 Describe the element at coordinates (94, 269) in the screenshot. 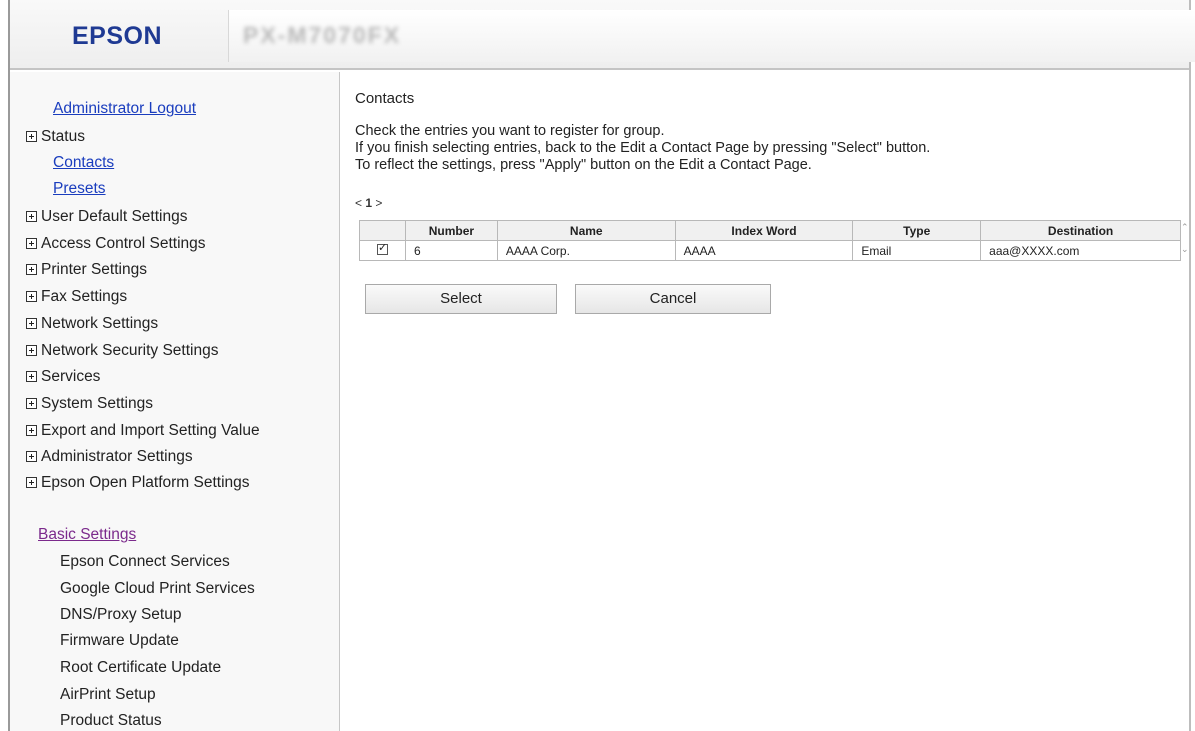

I see `sidebar-item-label: Printer Settings` at that location.